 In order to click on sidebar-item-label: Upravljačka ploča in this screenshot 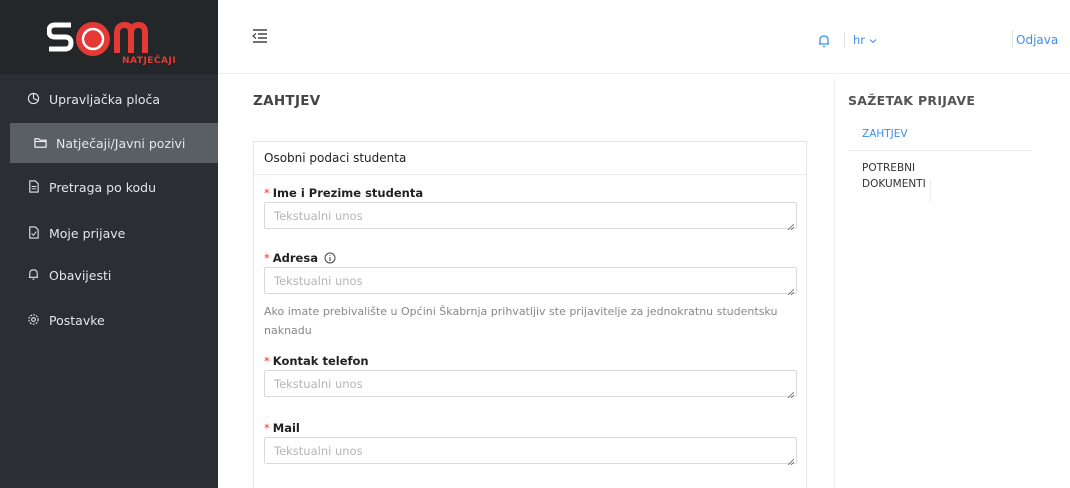, I will do `click(104, 99)`.